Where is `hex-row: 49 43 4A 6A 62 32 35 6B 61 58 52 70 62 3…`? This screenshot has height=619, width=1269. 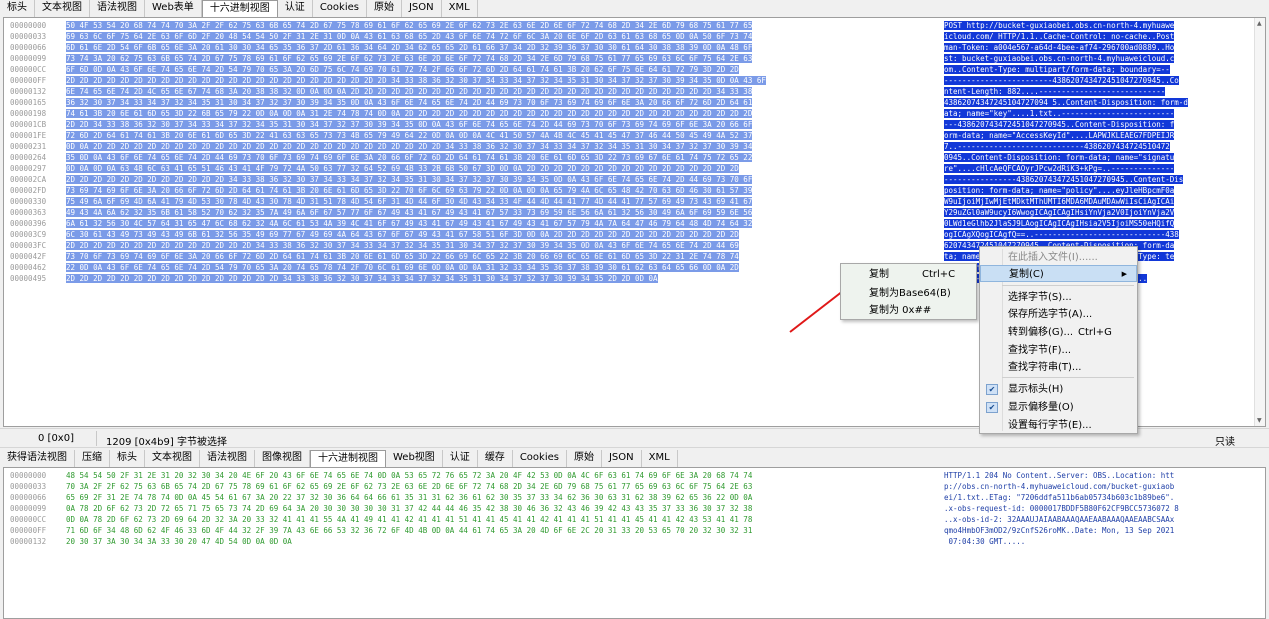 hex-row: 49 43 4A 6A 62 32 35 6B 61 58 52 70 62 3… is located at coordinates (503, 212).